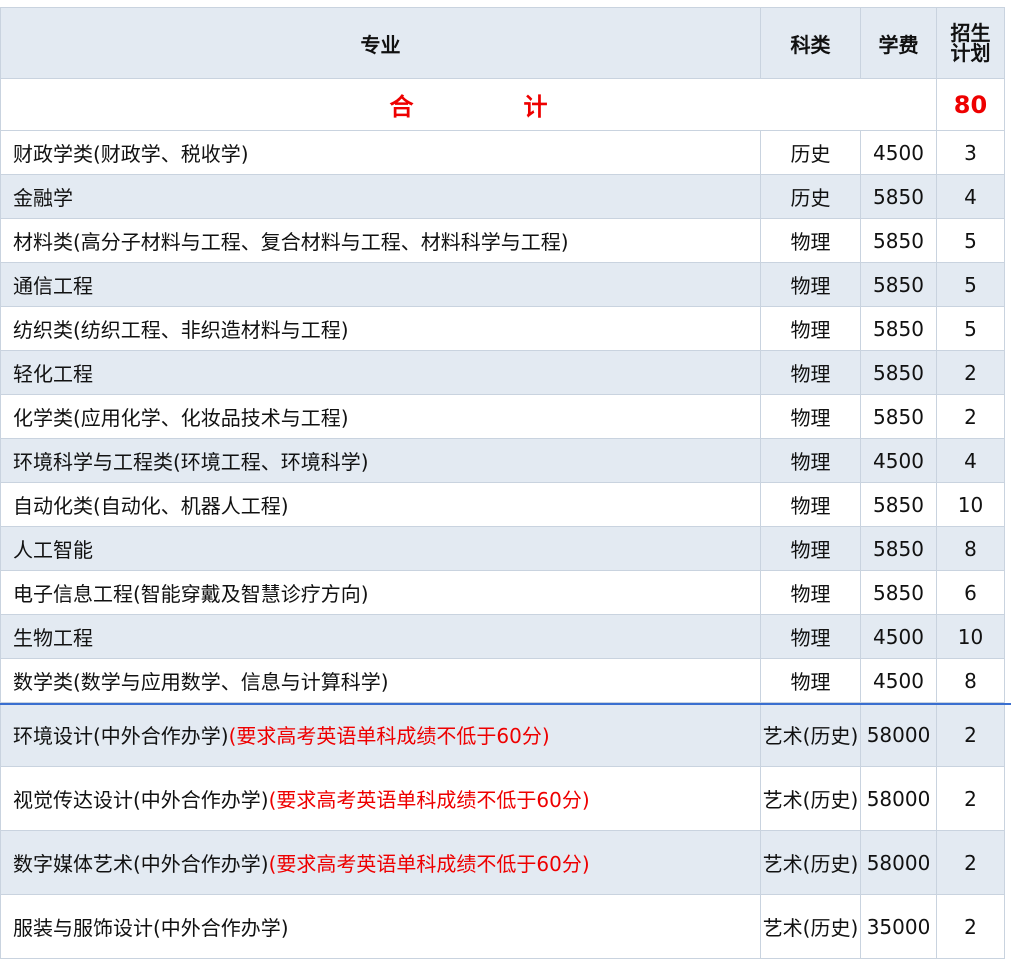 Image resolution: width=1011 pixels, height=967 pixels. Describe the element at coordinates (53, 286) in the screenshot. I see `major-name: 通信工程` at that location.